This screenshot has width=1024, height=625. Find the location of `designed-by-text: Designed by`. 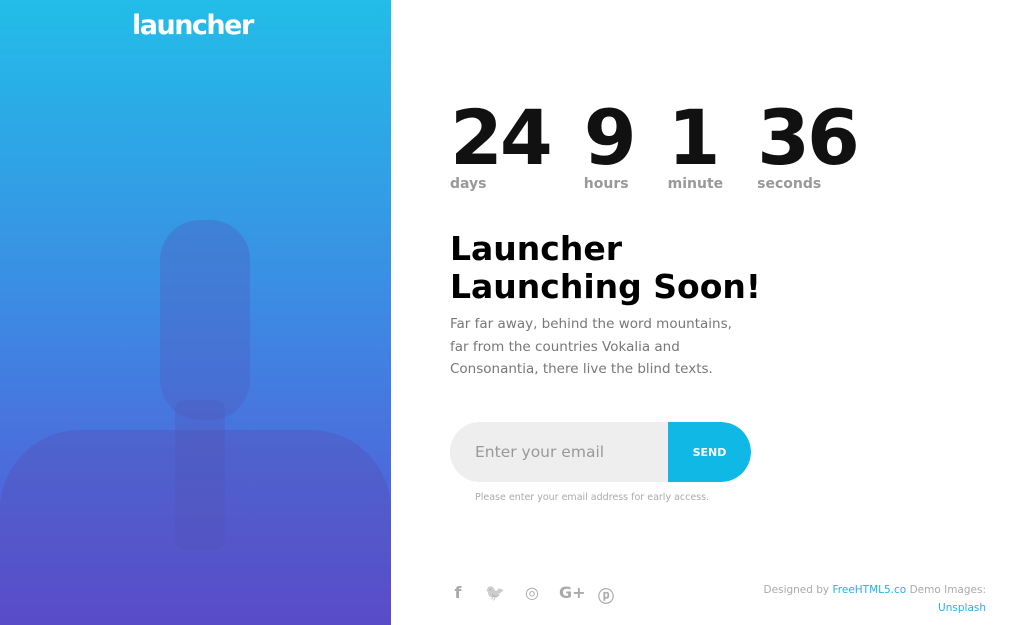

designed-by-text: Designed by is located at coordinates (796, 590).